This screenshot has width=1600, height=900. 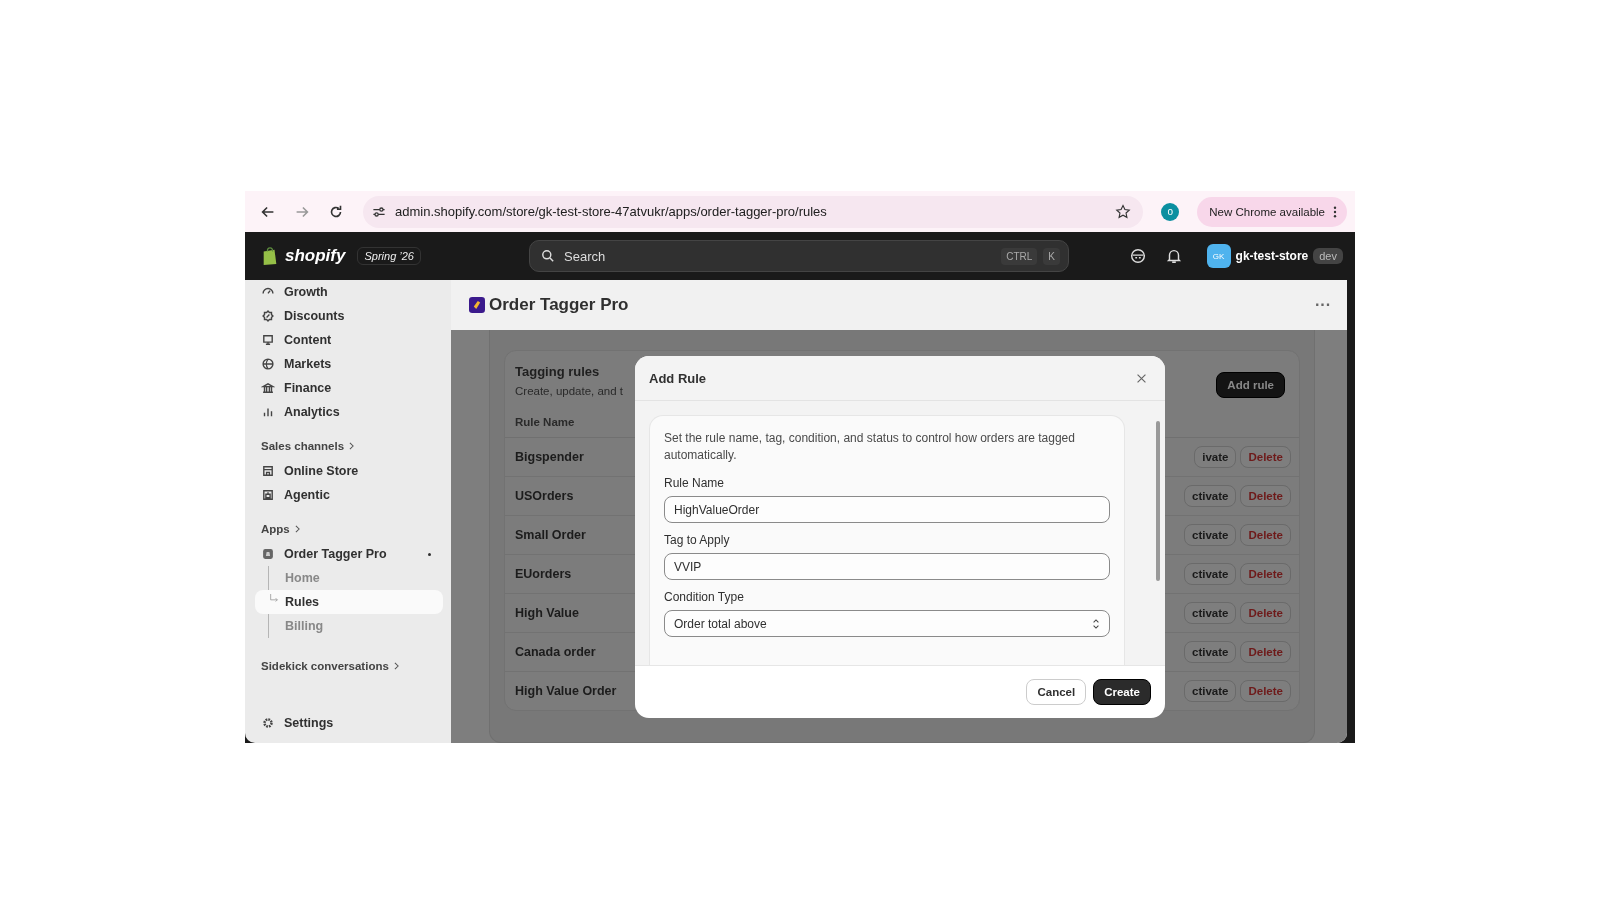 What do you see at coordinates (544, 496) in the screenshot?
I see `rule-name: USOrders` at bounding box center [544, 496].